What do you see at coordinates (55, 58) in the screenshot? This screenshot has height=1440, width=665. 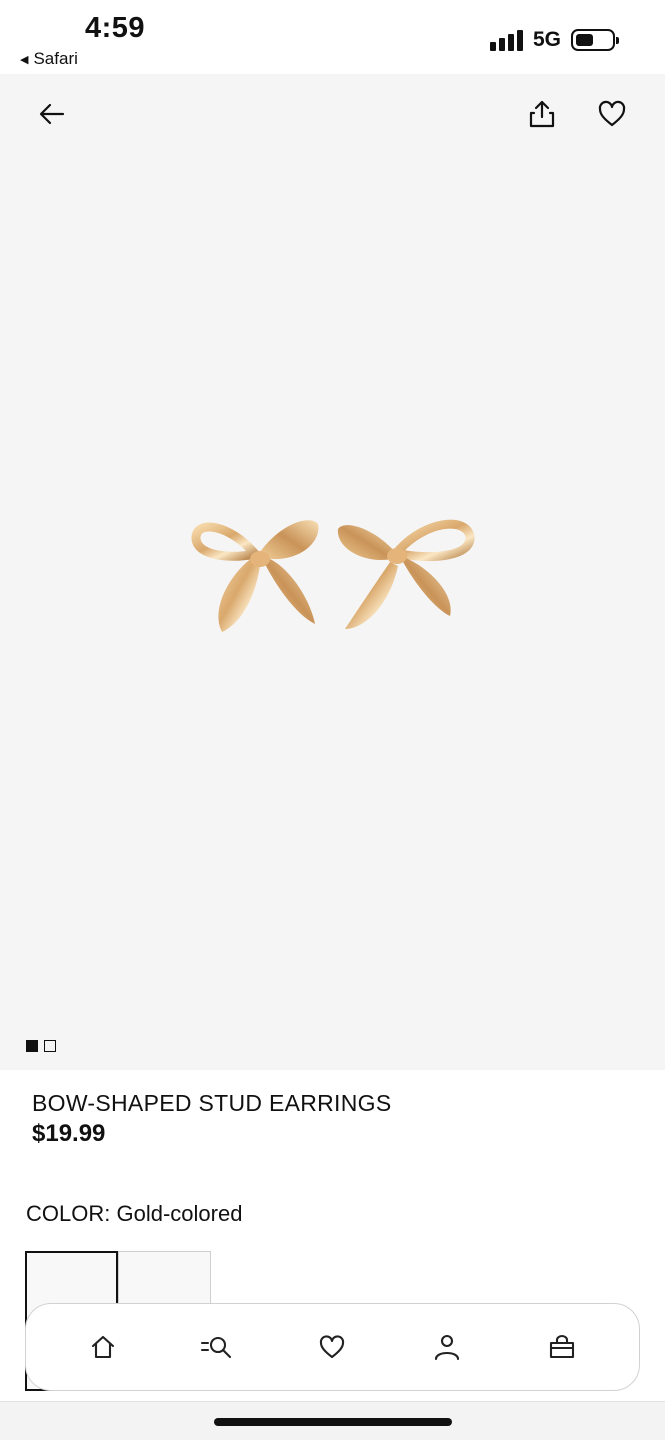 I see `back-app-label: Safari` at bounding box center [55, 58].